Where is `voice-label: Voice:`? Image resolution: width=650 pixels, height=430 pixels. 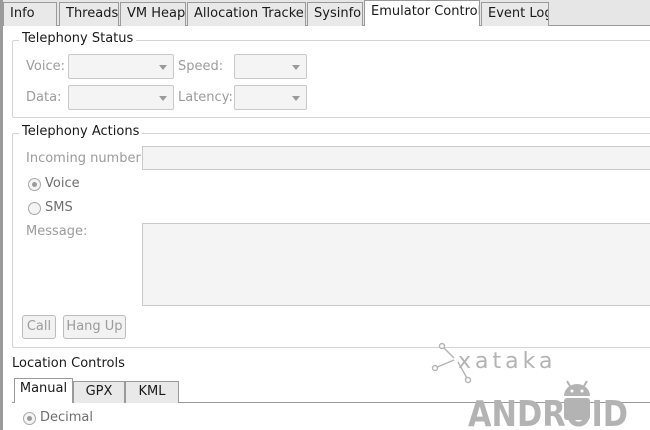
voice-label: Voice: is located at coordinates (45, 66).